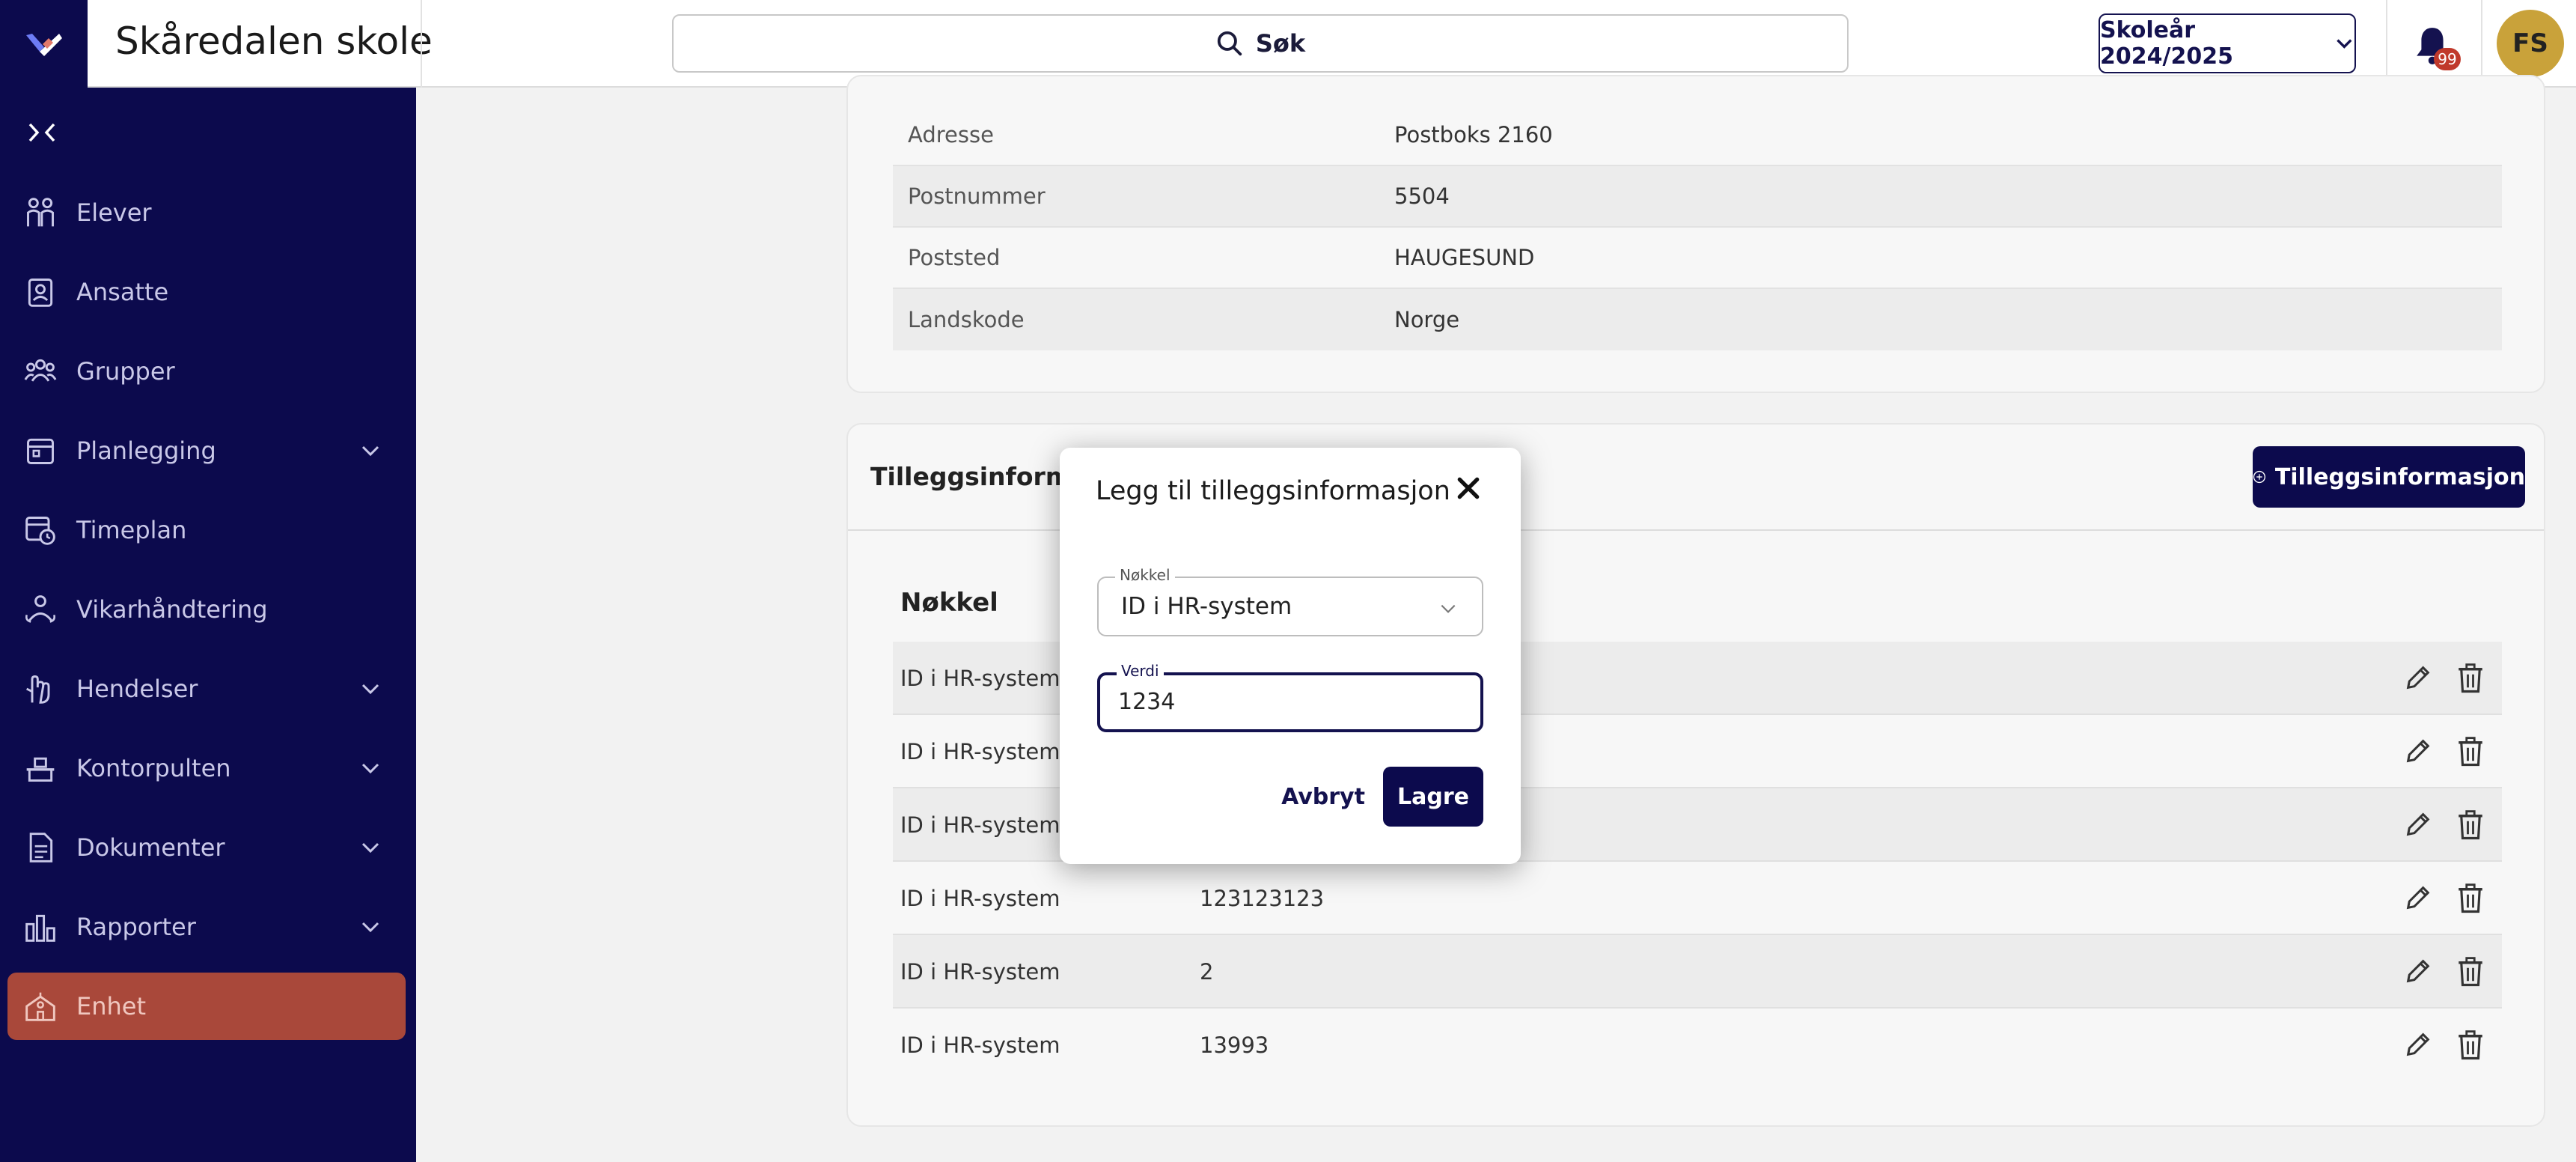 This screenshot has height=1162, width=2576. I want to click on row-value: 2, so click(1207, 972).